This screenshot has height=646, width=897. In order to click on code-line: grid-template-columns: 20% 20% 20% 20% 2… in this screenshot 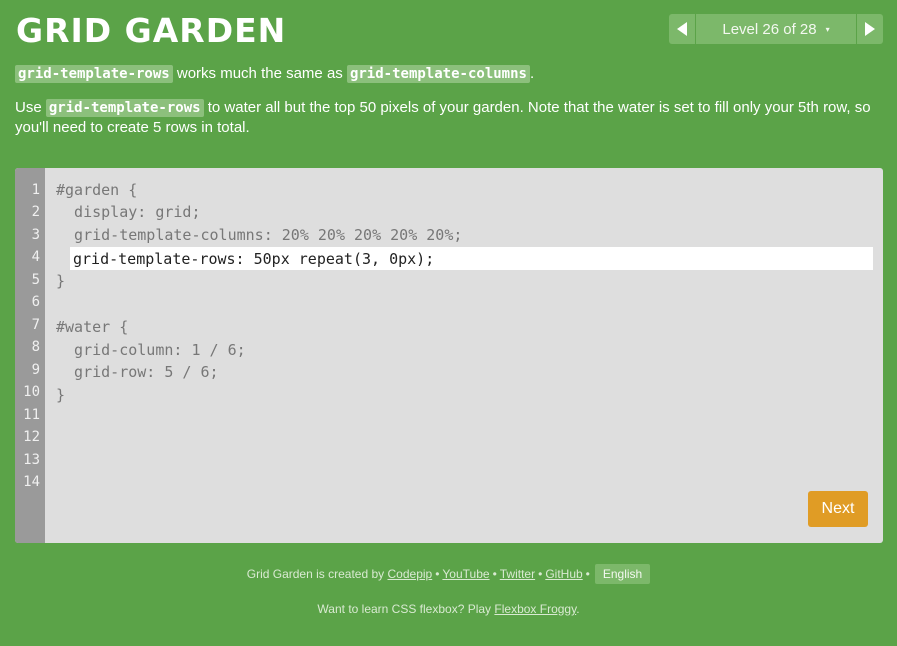, I will do `click(259, 235)`.